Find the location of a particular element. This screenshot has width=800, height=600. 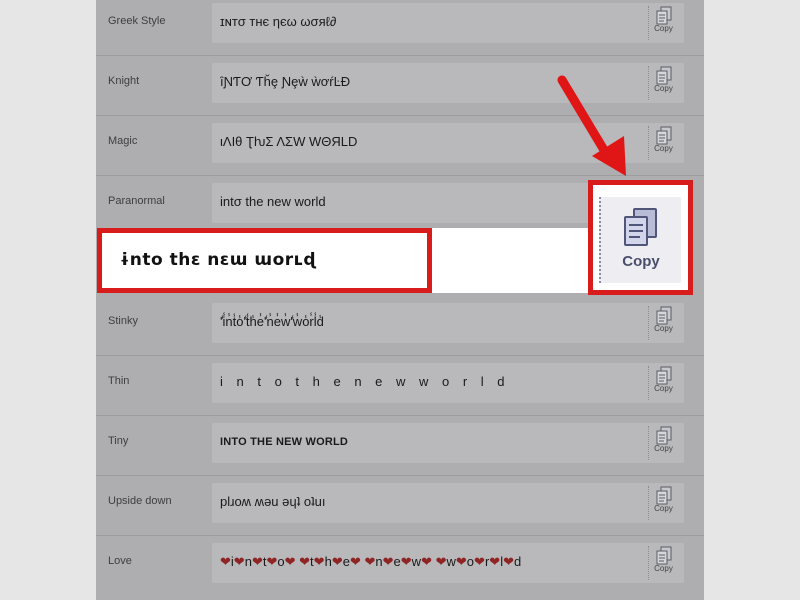

style-text-knight: ȋƝƬƠ Ƭȟȩ Ɲȩẁ ẁơŕĿĐ is located at coordinates (285, 81).